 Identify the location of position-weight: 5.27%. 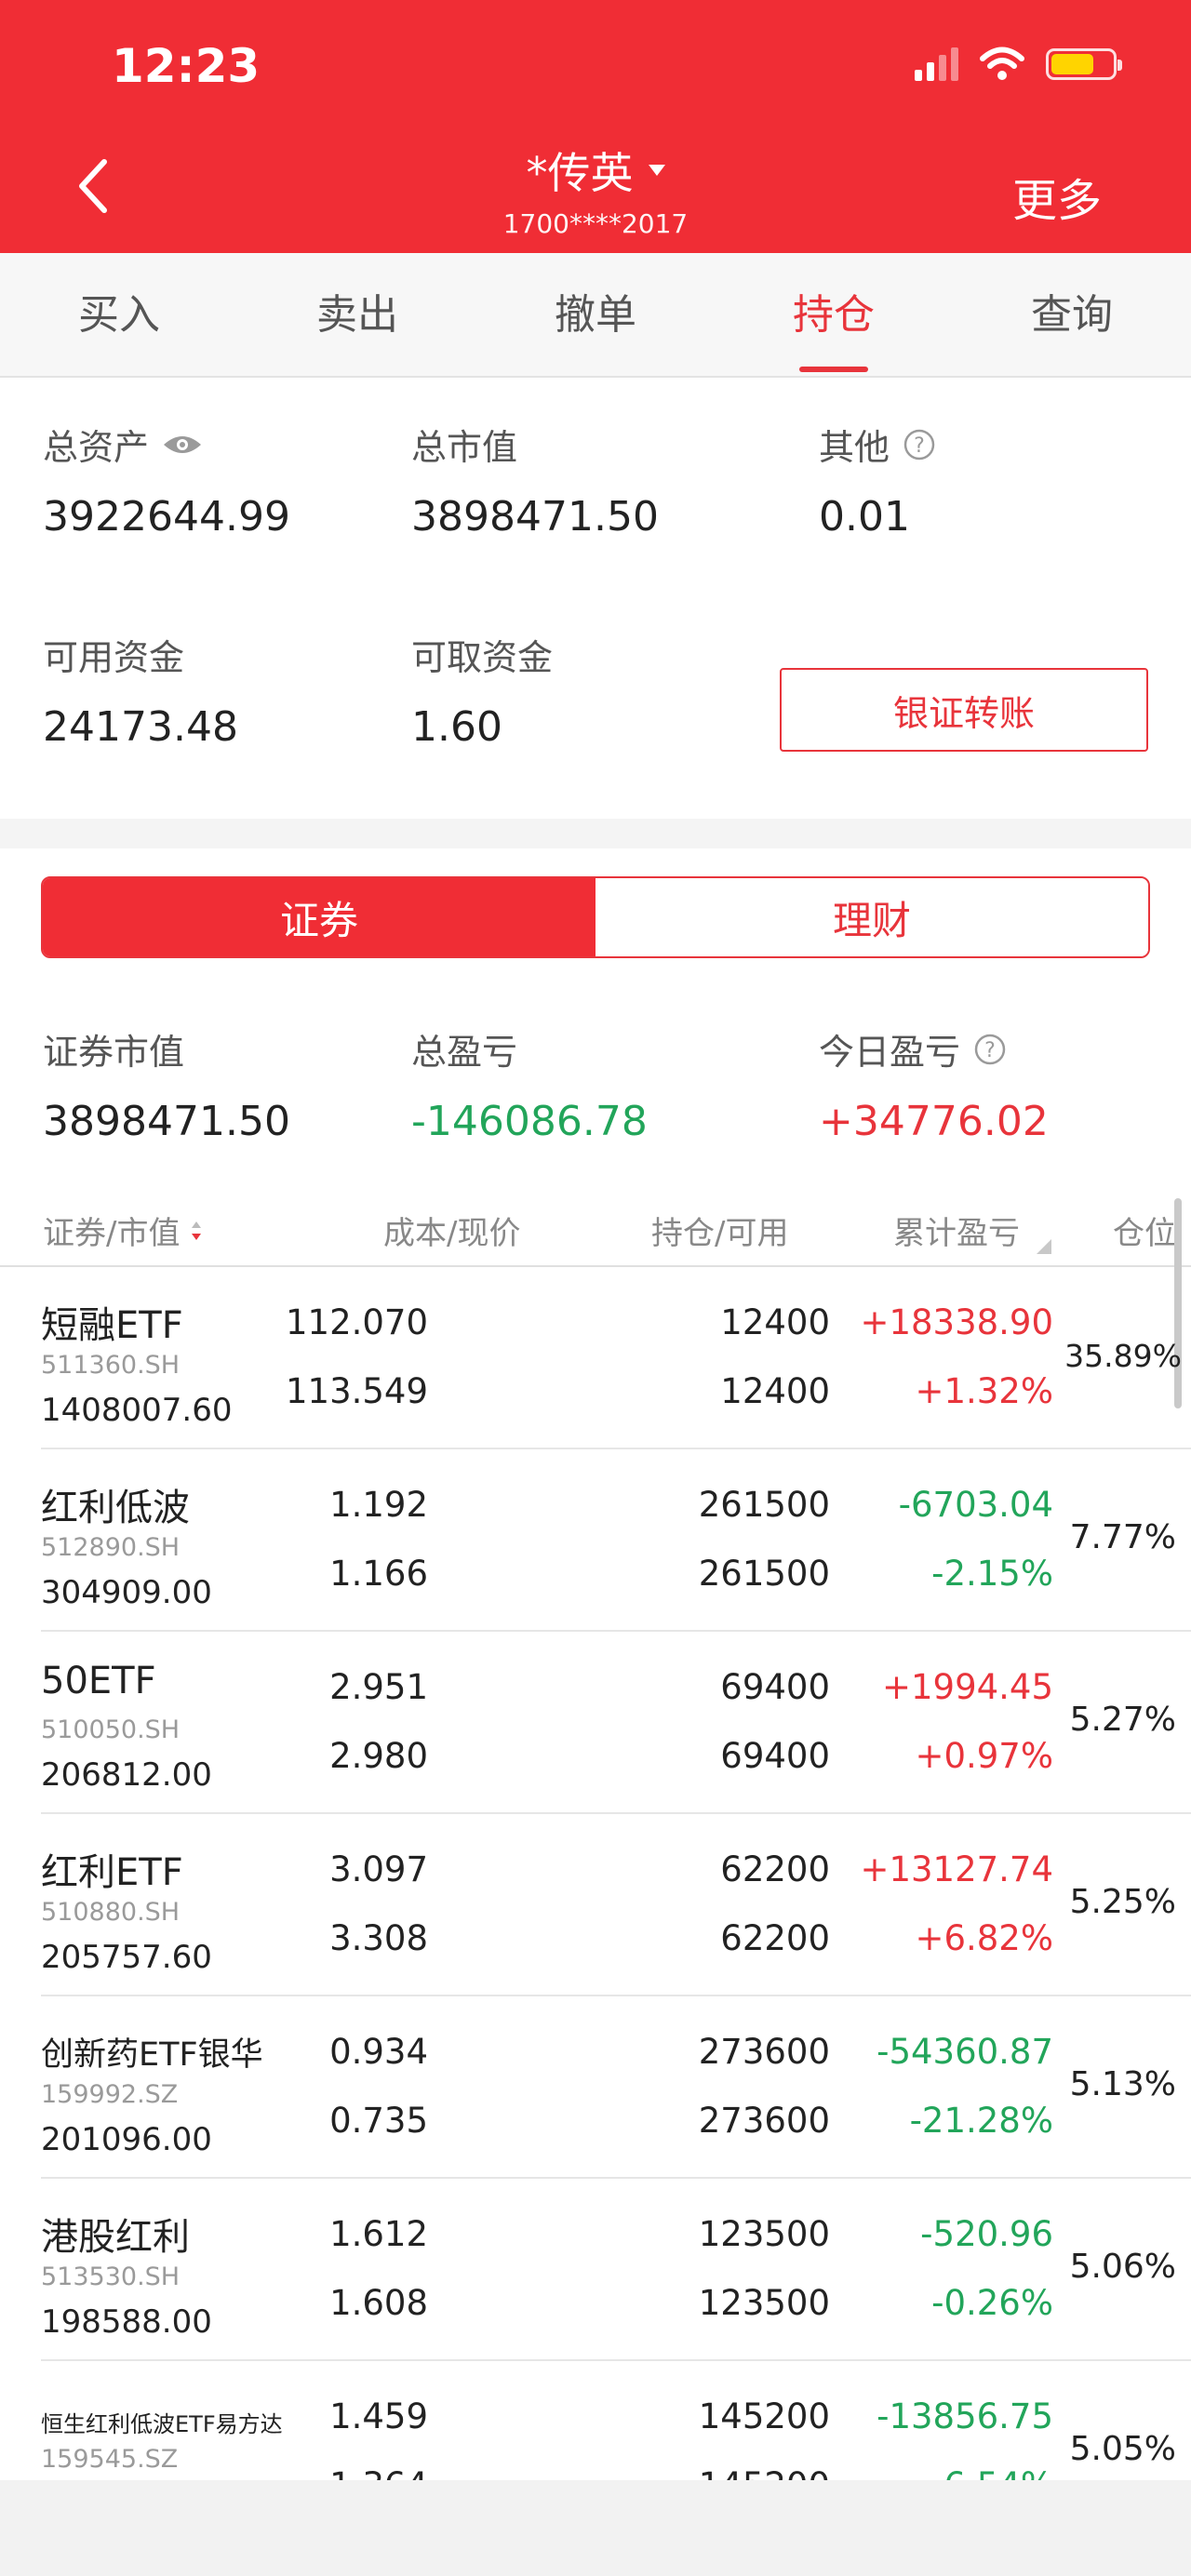
(1122, 1720).